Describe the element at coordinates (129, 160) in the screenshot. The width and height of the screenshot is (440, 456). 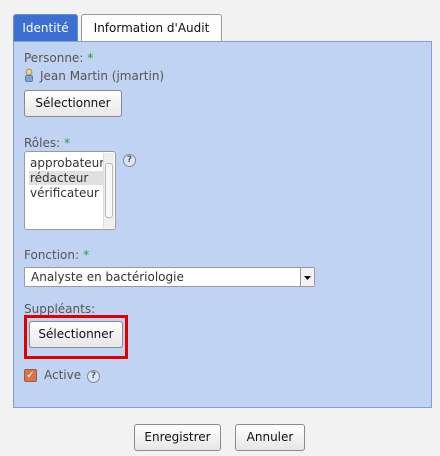
I see `roles-help-icon: ?` at that location.